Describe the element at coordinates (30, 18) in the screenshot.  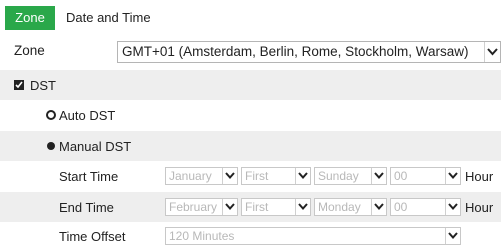
I see `tab-zone: Zone` at that location.